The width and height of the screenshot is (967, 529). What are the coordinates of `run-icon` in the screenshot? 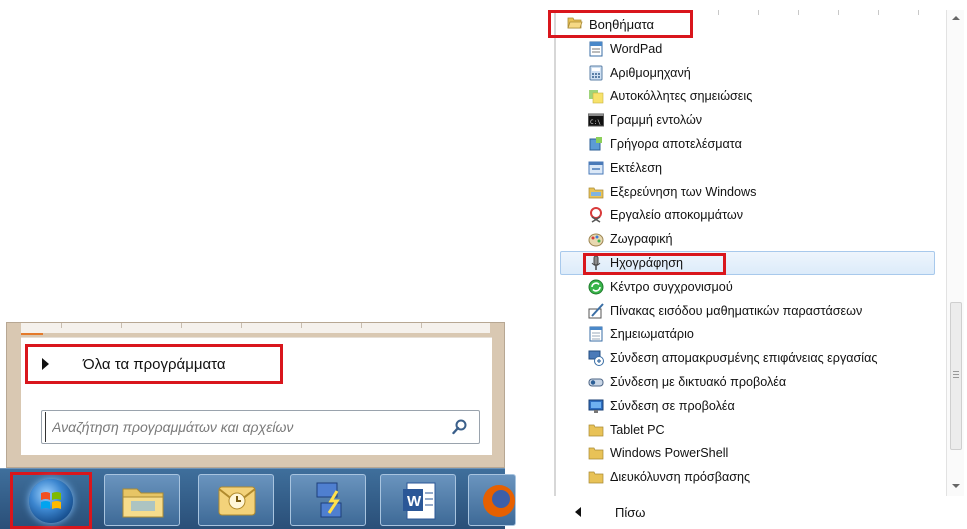 It's located at (596, 168).